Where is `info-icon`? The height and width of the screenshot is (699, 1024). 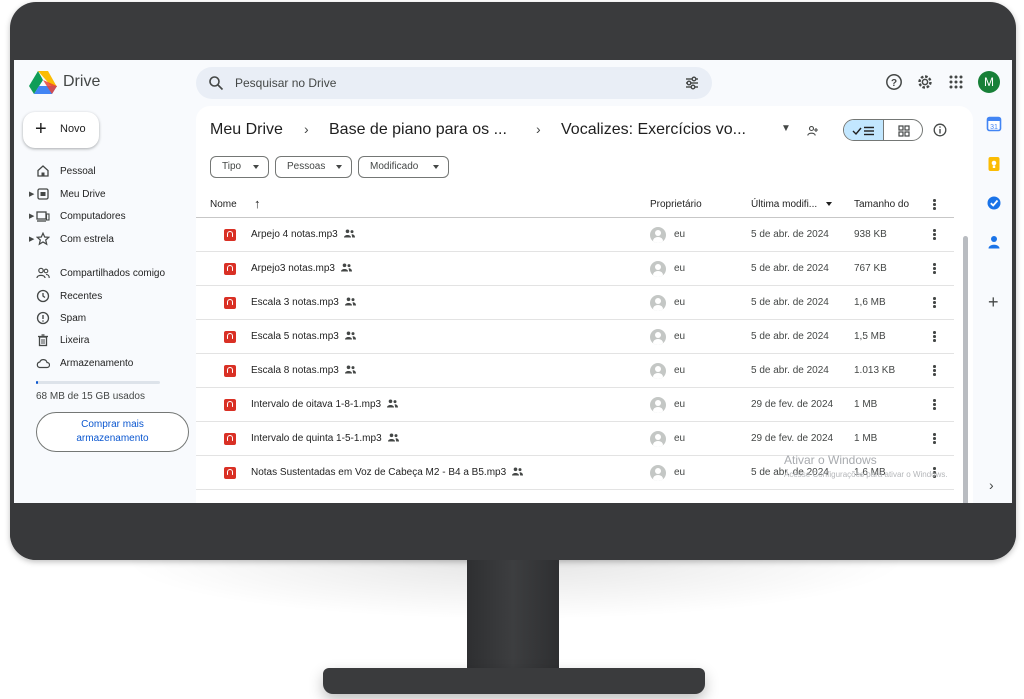
info-icon is located at coordinates (940, 130).